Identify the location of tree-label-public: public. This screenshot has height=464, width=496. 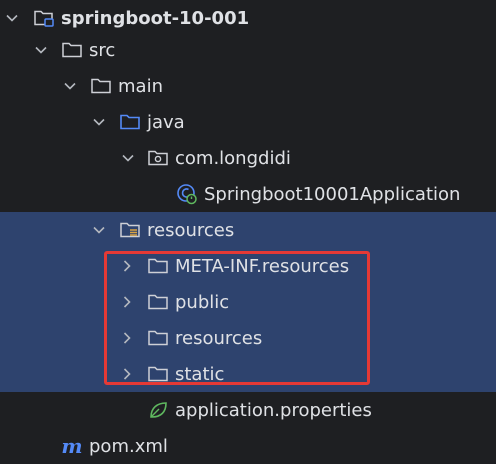
(202, 302).